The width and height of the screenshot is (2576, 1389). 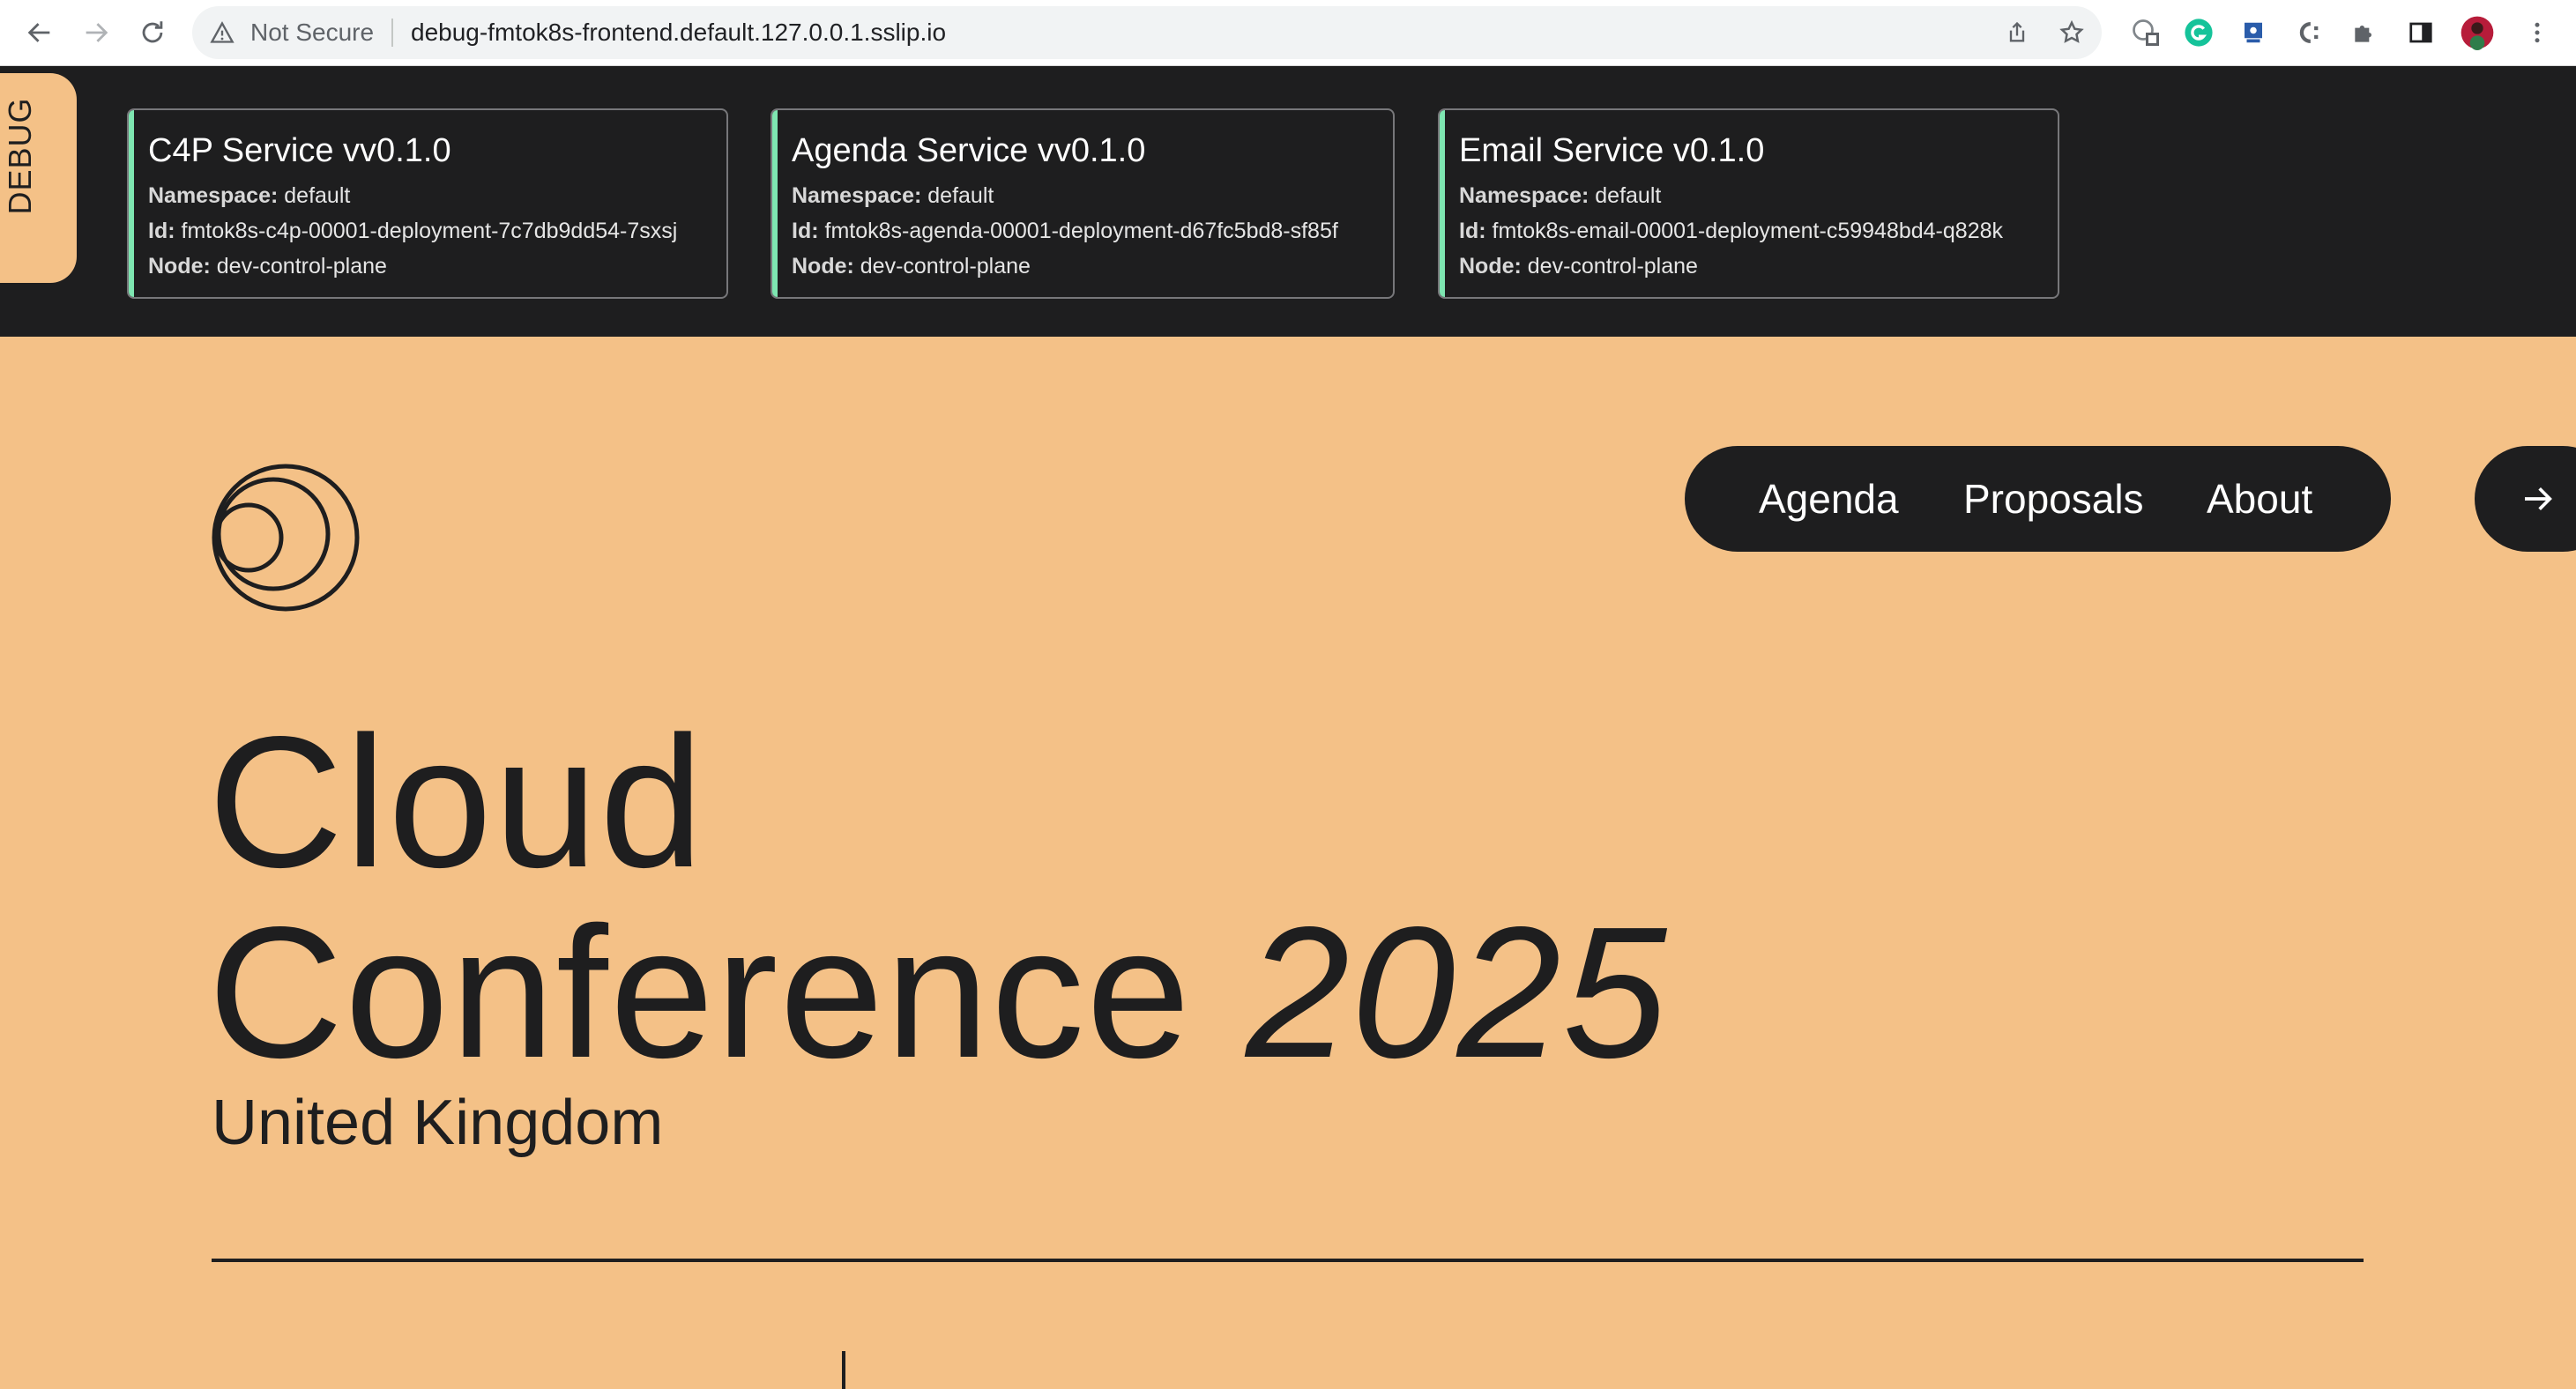 I want to click on grammarly-icon, so click(x=2198, y=33).